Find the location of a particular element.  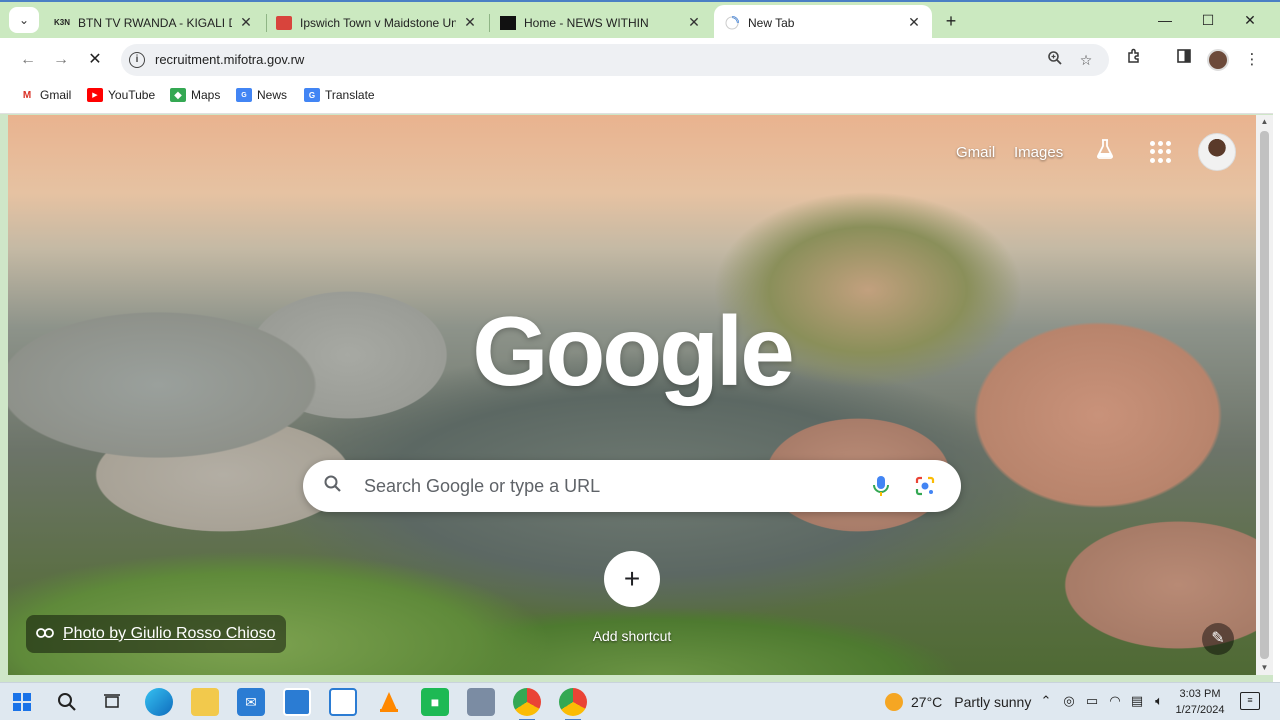

vlc-icon is located at coordinates (389, 702).